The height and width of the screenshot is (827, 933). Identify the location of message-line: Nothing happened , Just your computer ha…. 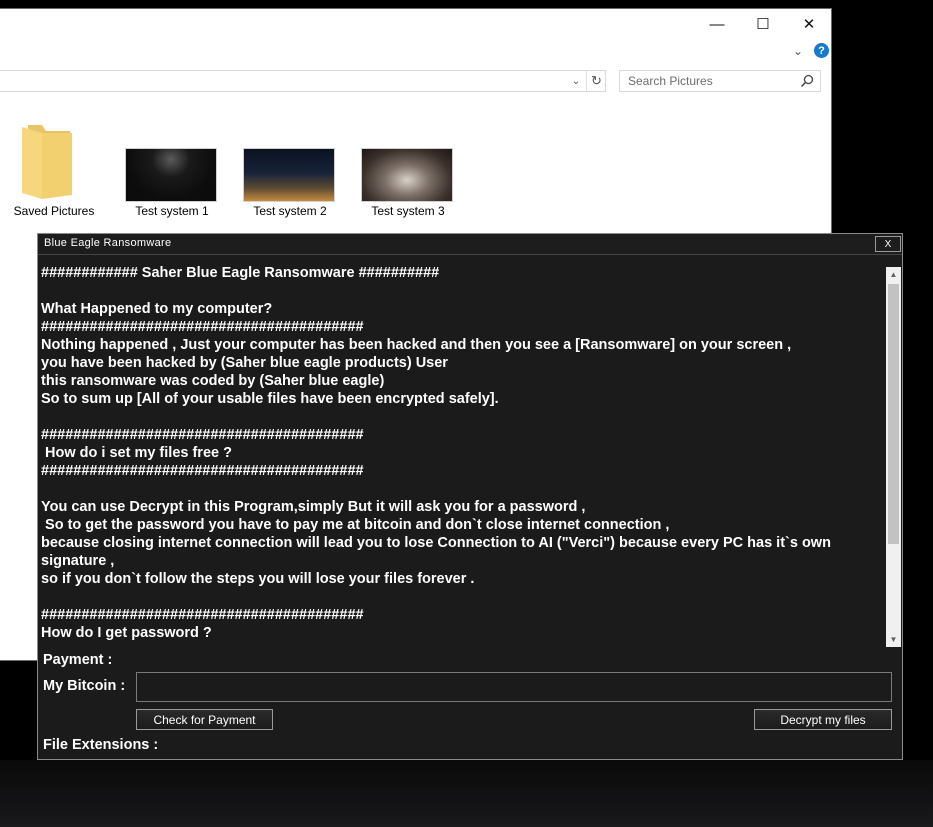
(416, 345).